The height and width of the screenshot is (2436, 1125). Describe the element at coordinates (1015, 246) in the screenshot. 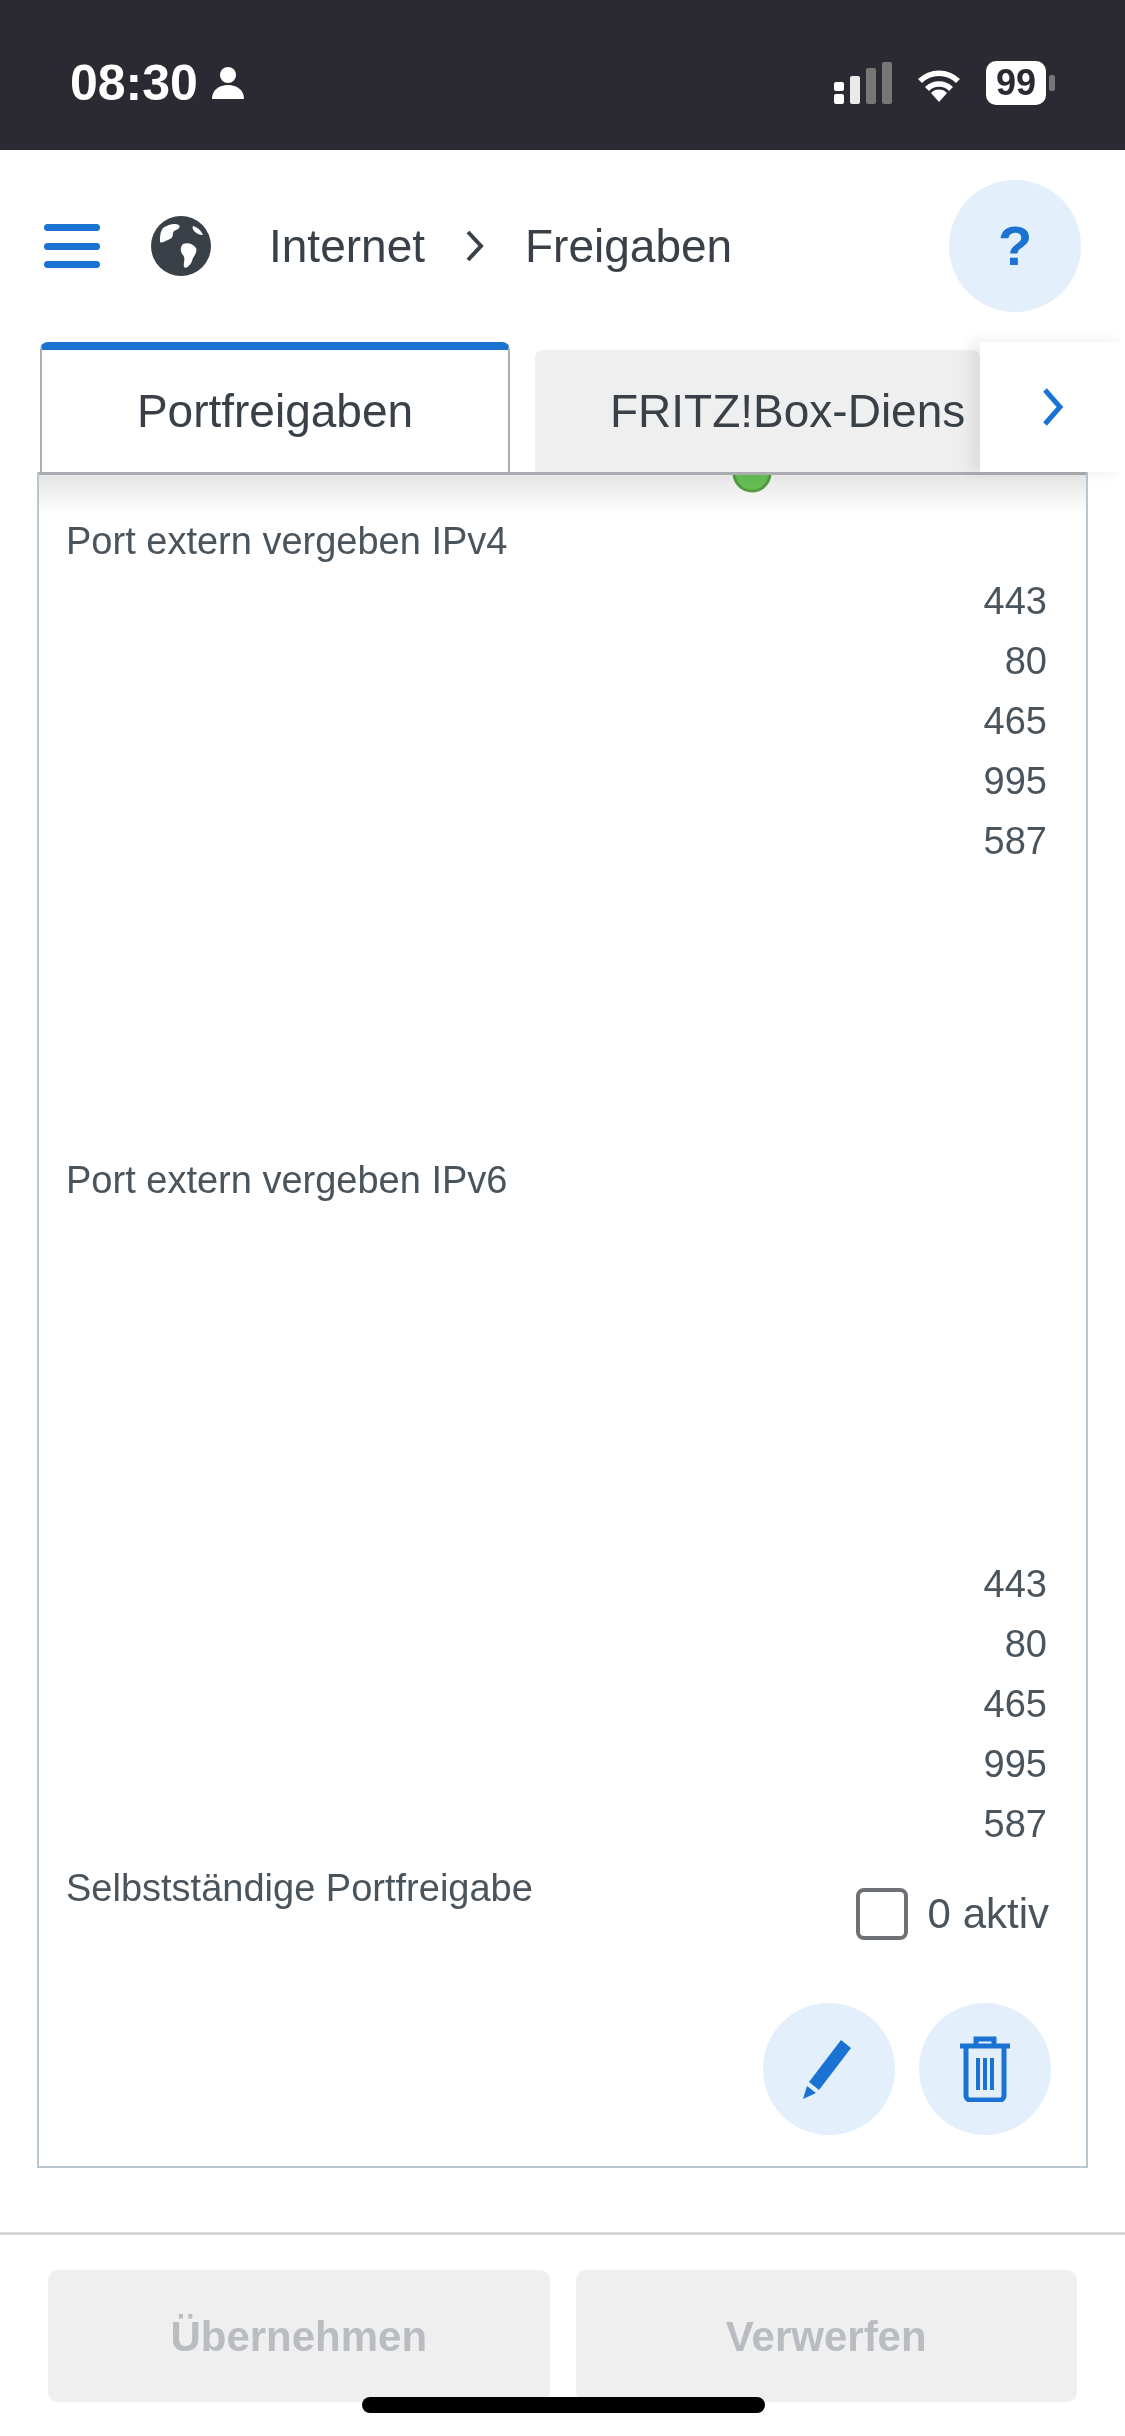

I see `help-button: ?` at that location.